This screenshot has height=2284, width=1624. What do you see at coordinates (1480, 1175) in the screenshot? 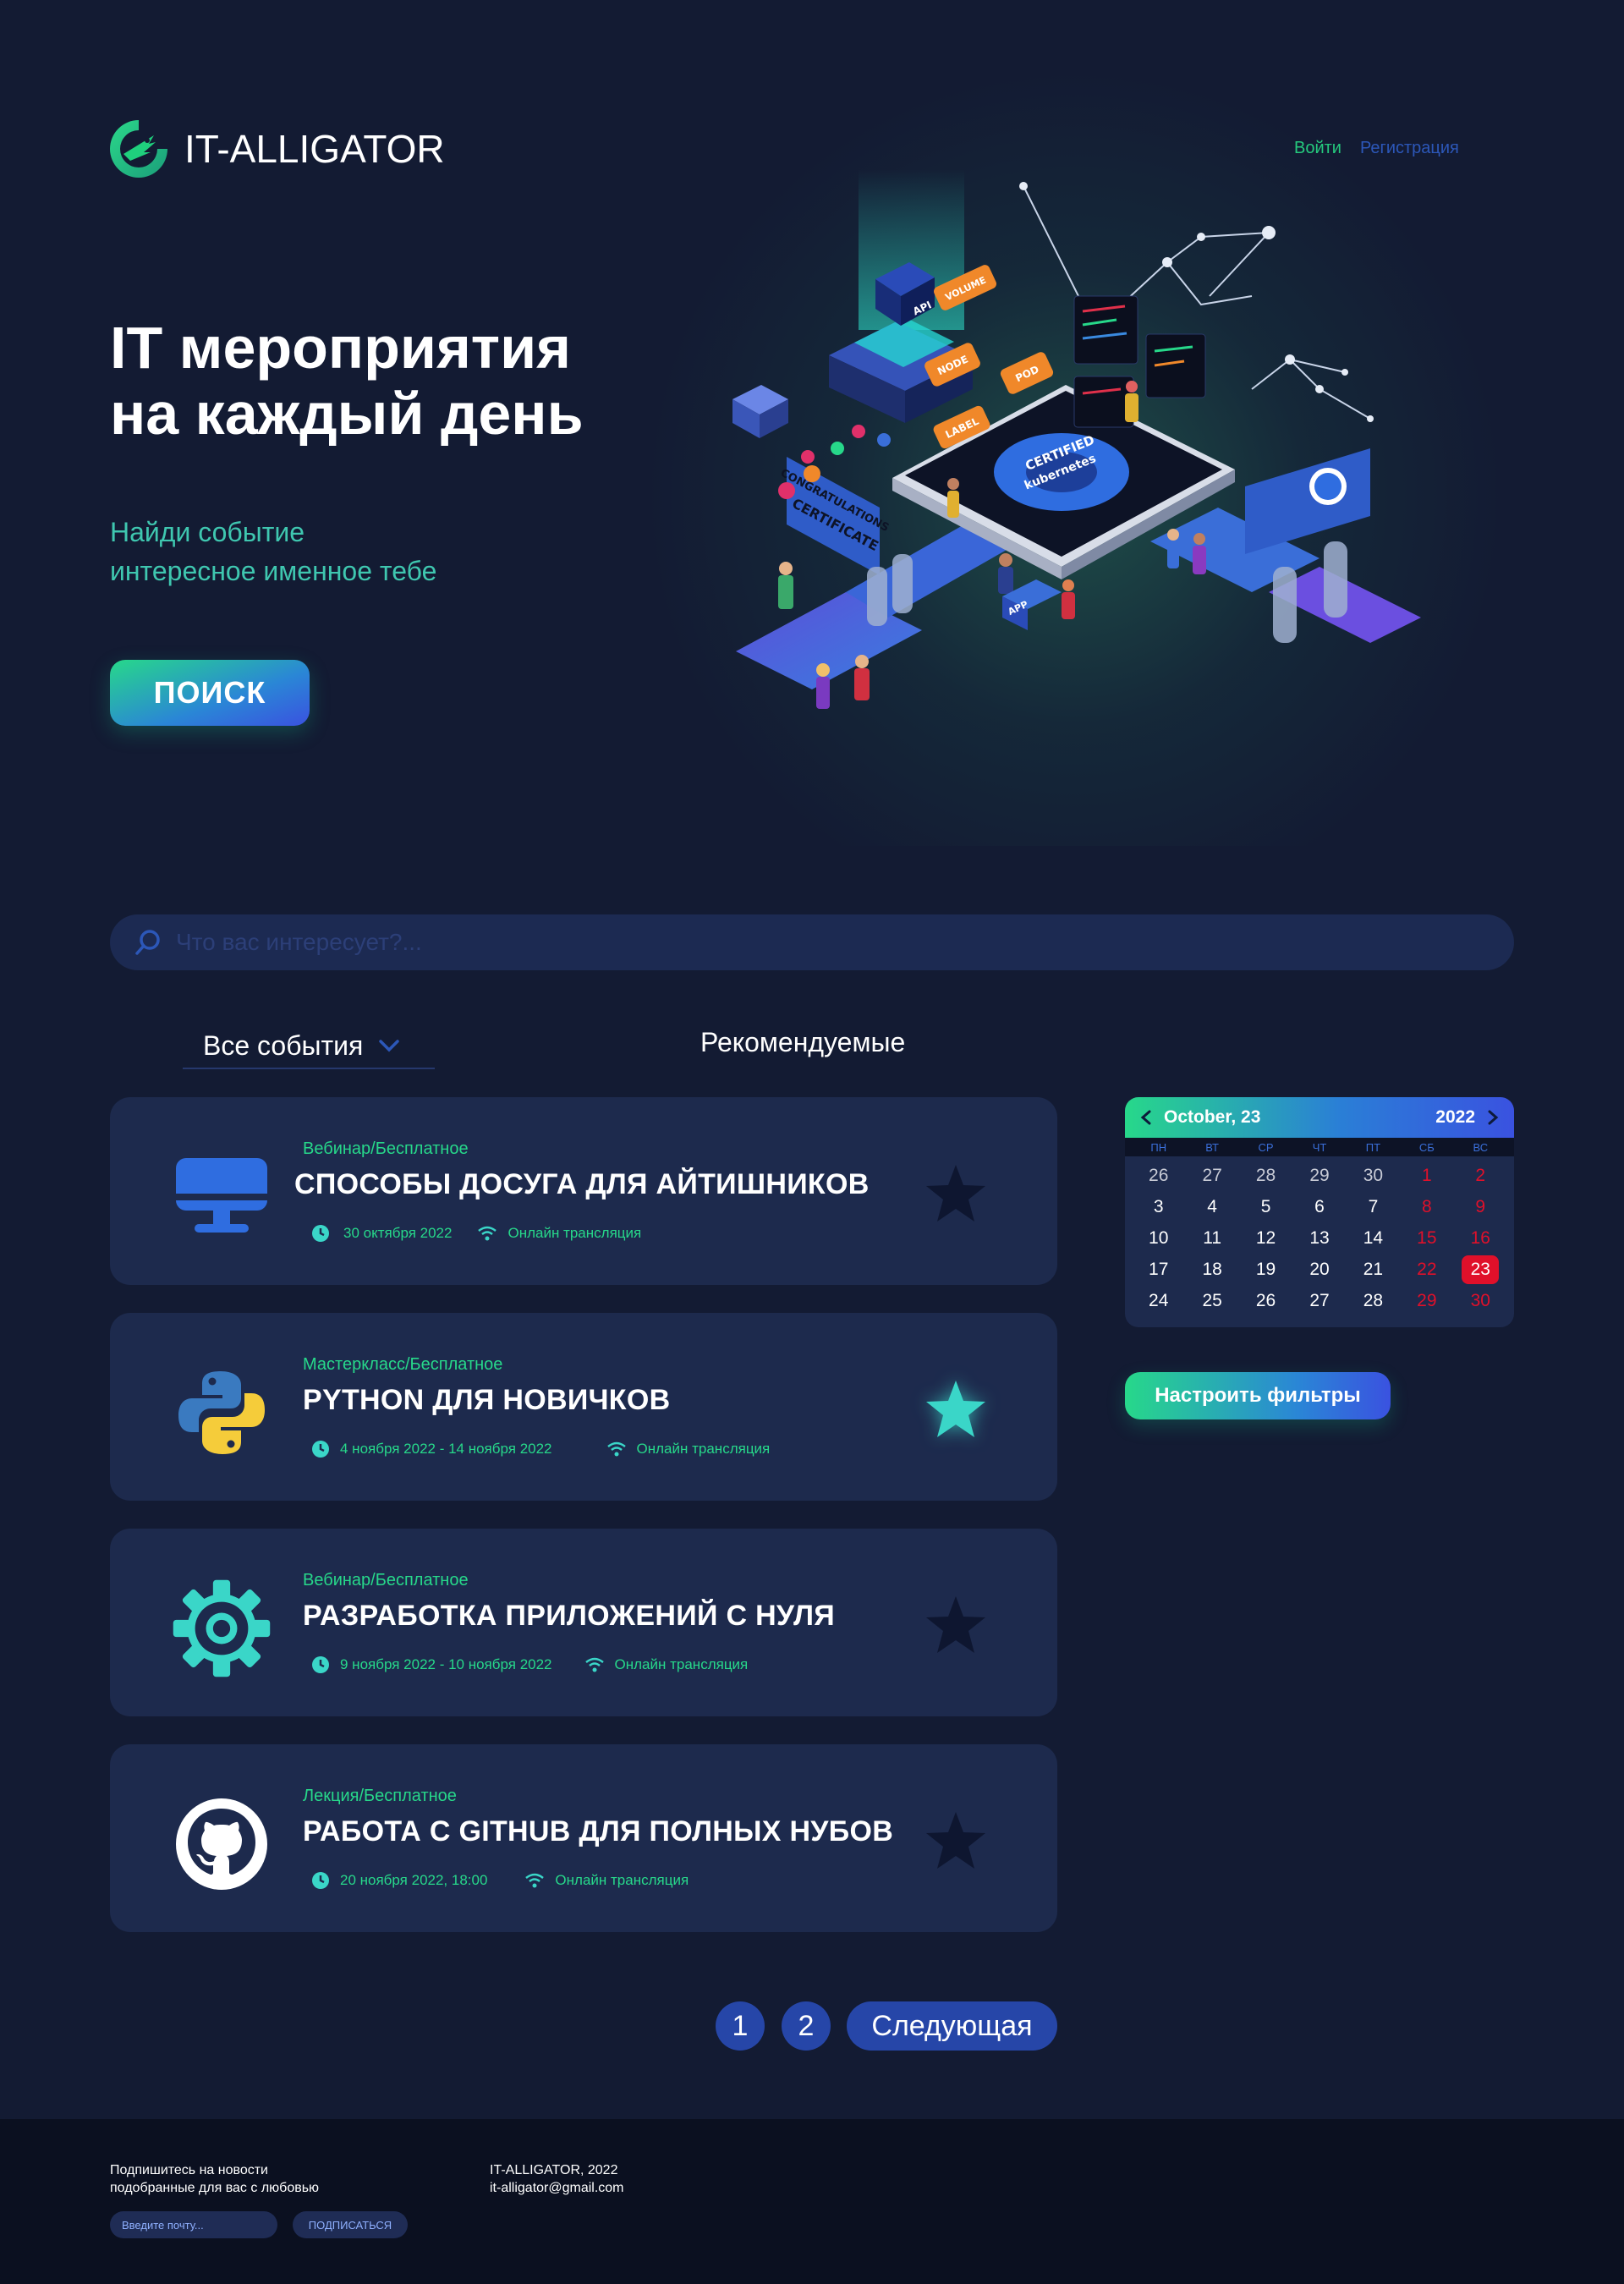
I see `calendar-day: 2` at bounding box center [1480, 1175].